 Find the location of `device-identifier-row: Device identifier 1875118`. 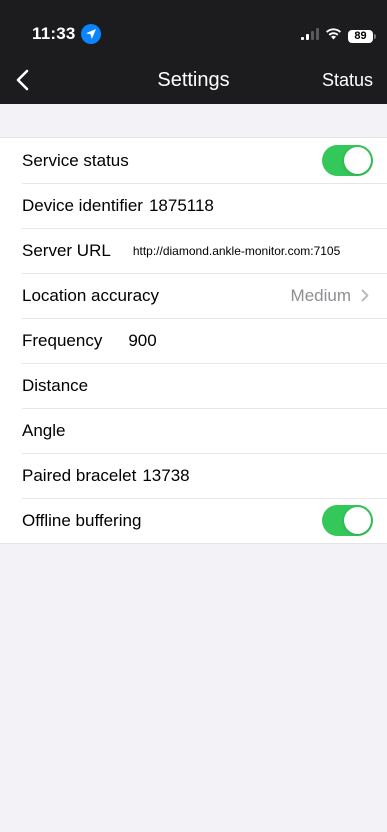

device-identifier-row: Device identifier 1875118 is located at coordinates (193, 205).